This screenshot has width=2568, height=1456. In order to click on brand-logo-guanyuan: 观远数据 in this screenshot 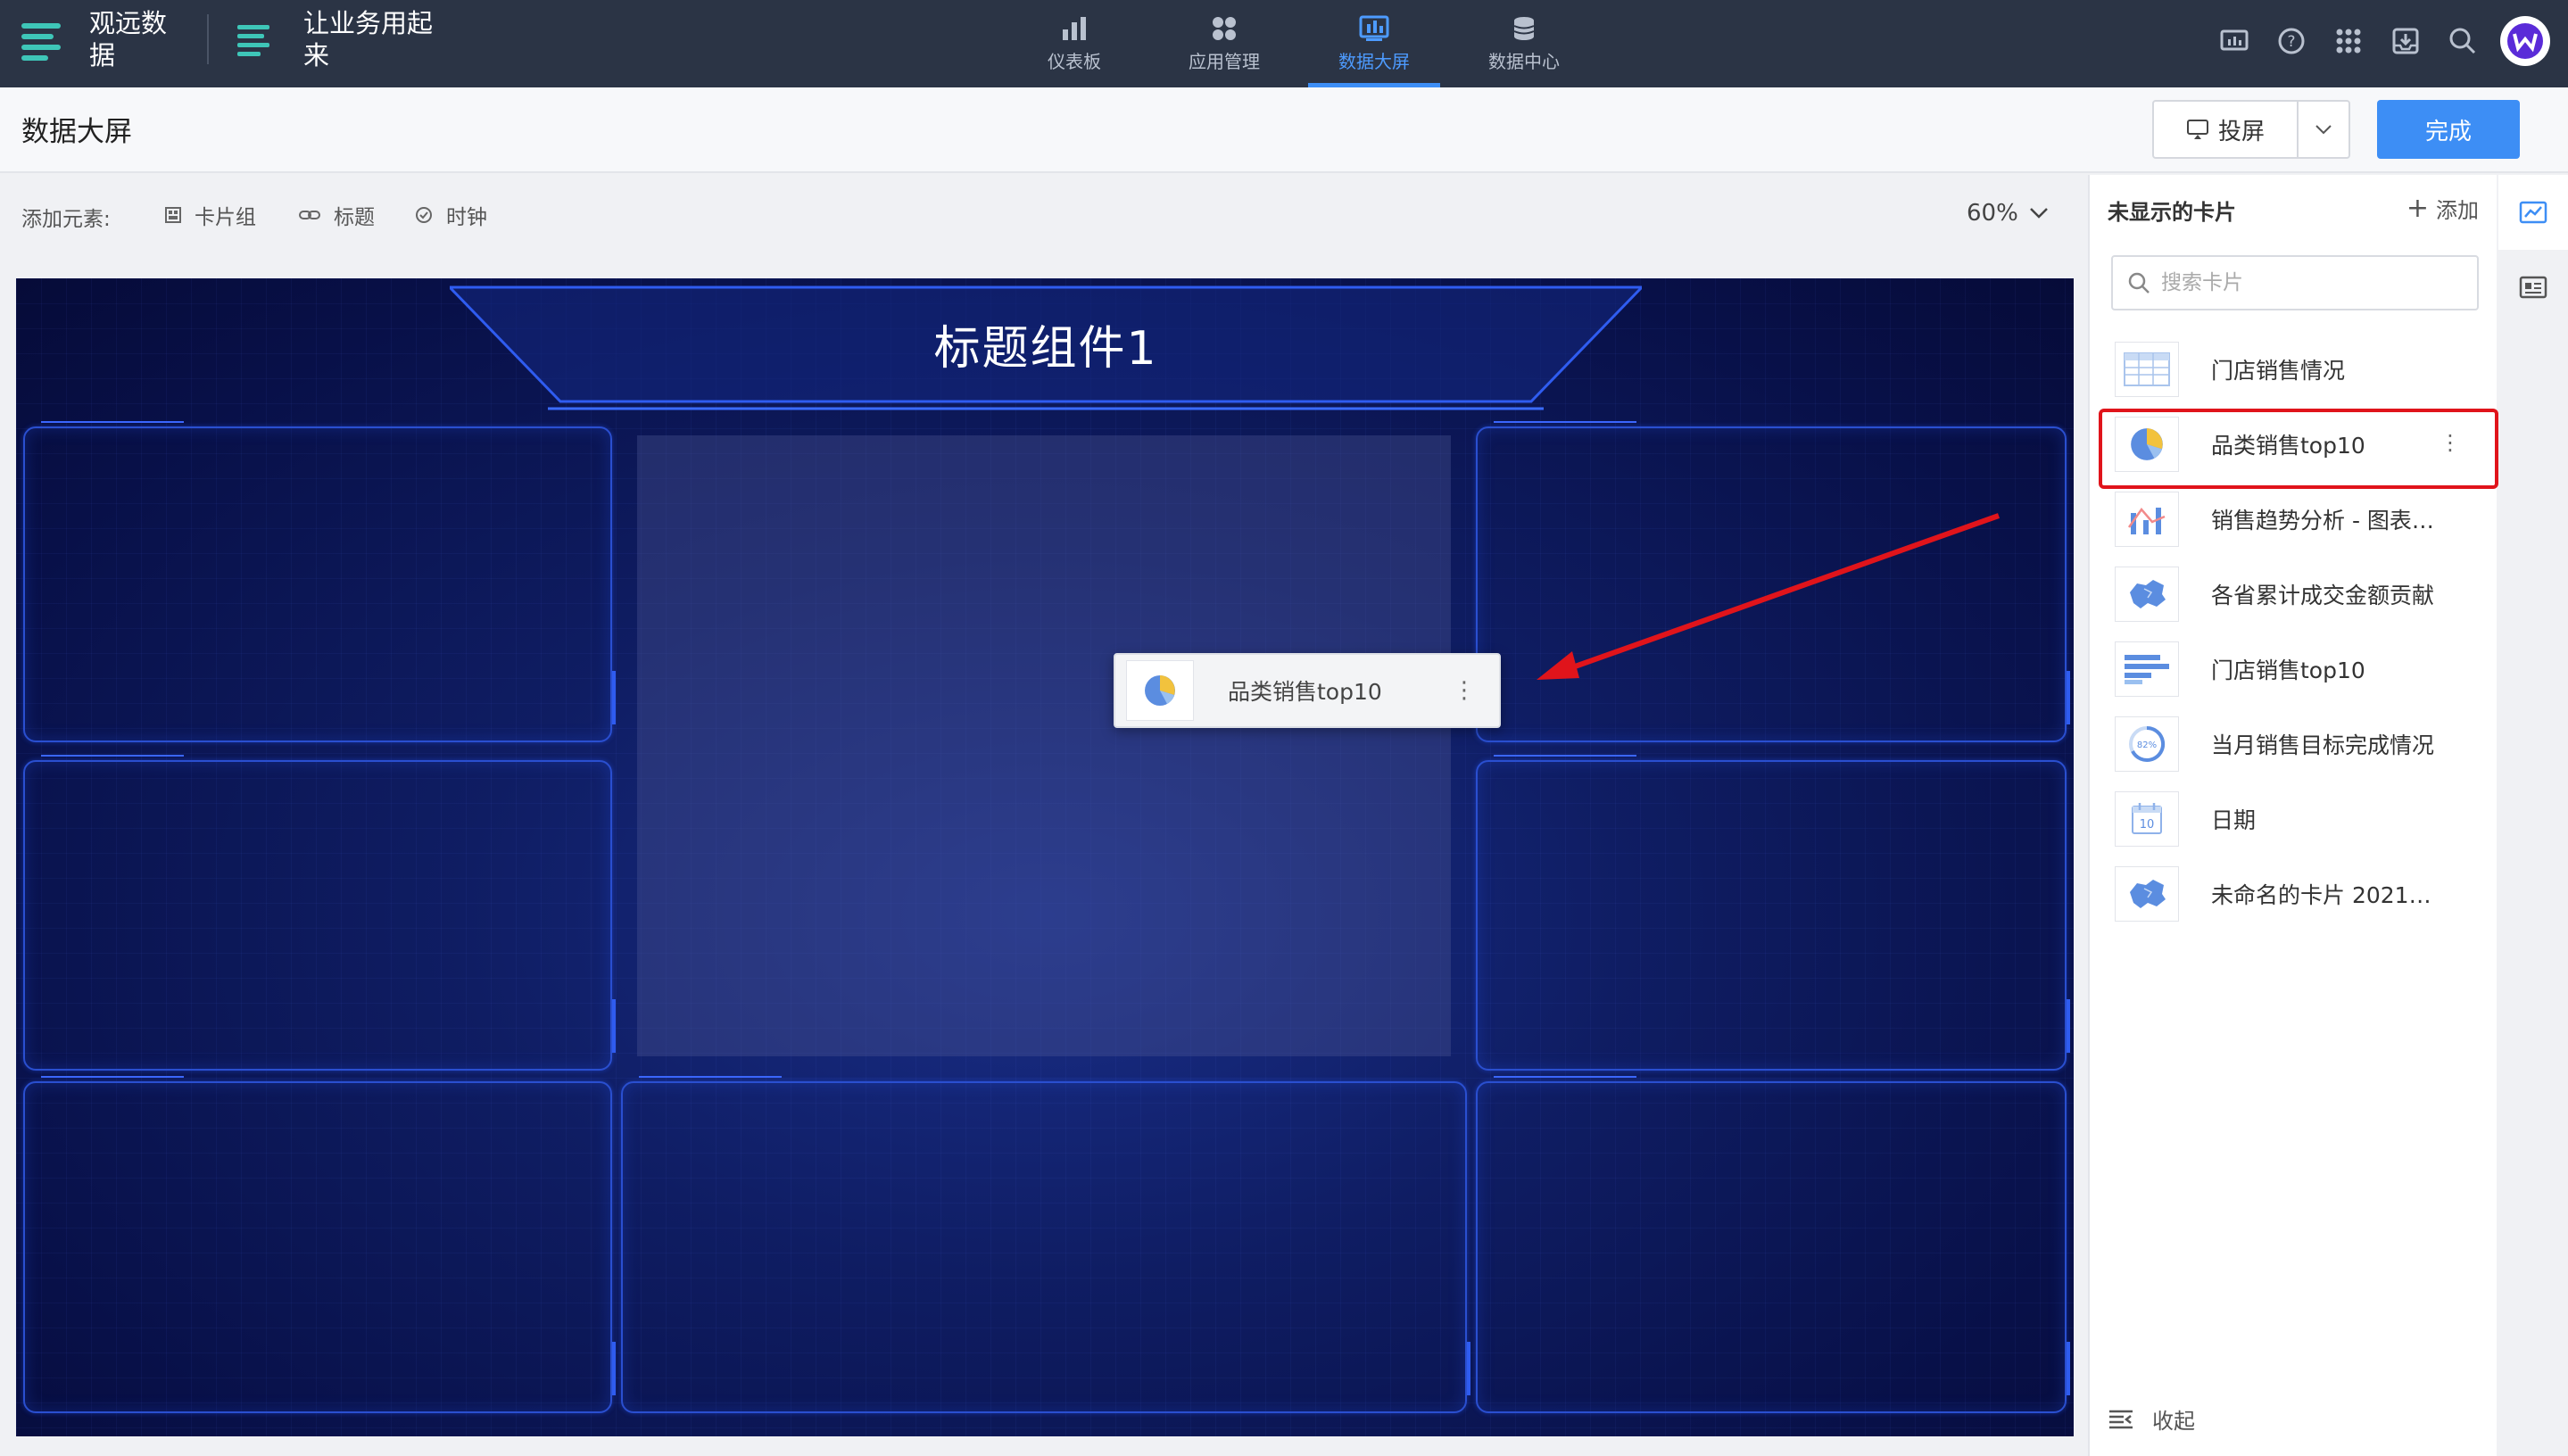, I will do `click(97, 39)`.